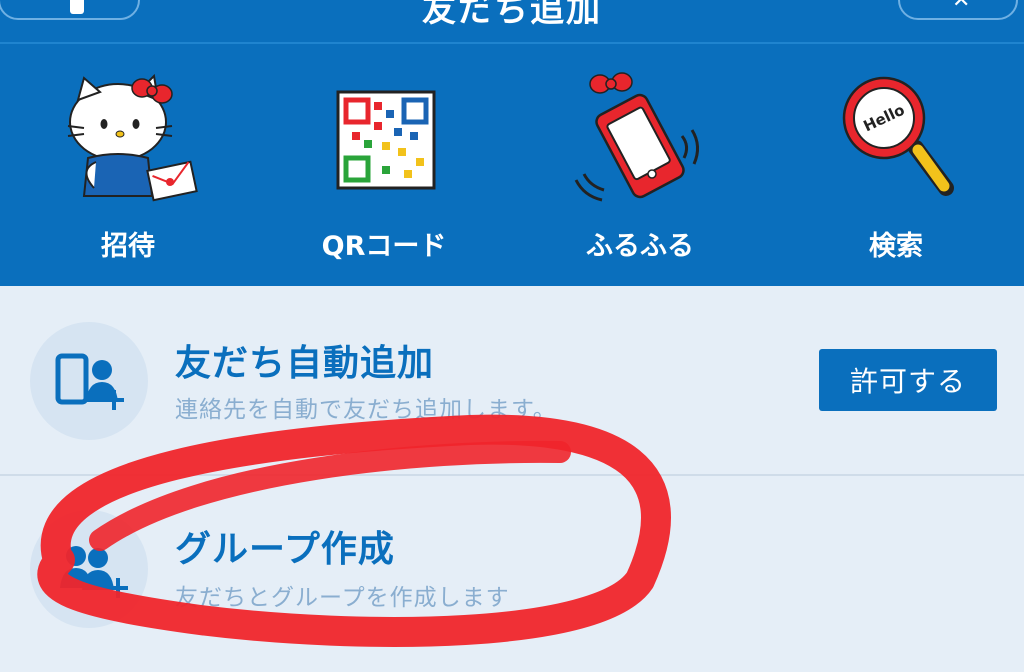 Image resolution: width=1024 pixels, height=672 pixels. I want to click on settings-icon: ✕, so click(961, 6).